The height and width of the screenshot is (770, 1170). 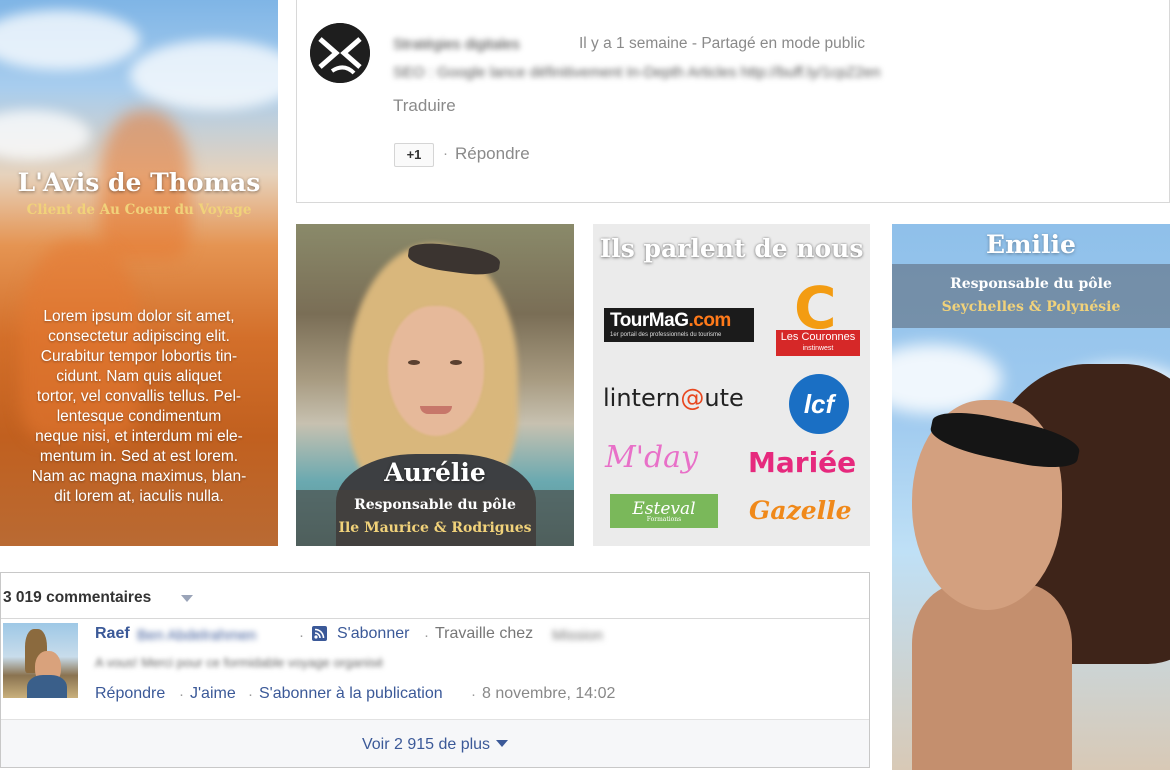 What do you see at coordinates (319, 633) in the screenshot?
I see `rss-icon` at bounding box center [319, 633].